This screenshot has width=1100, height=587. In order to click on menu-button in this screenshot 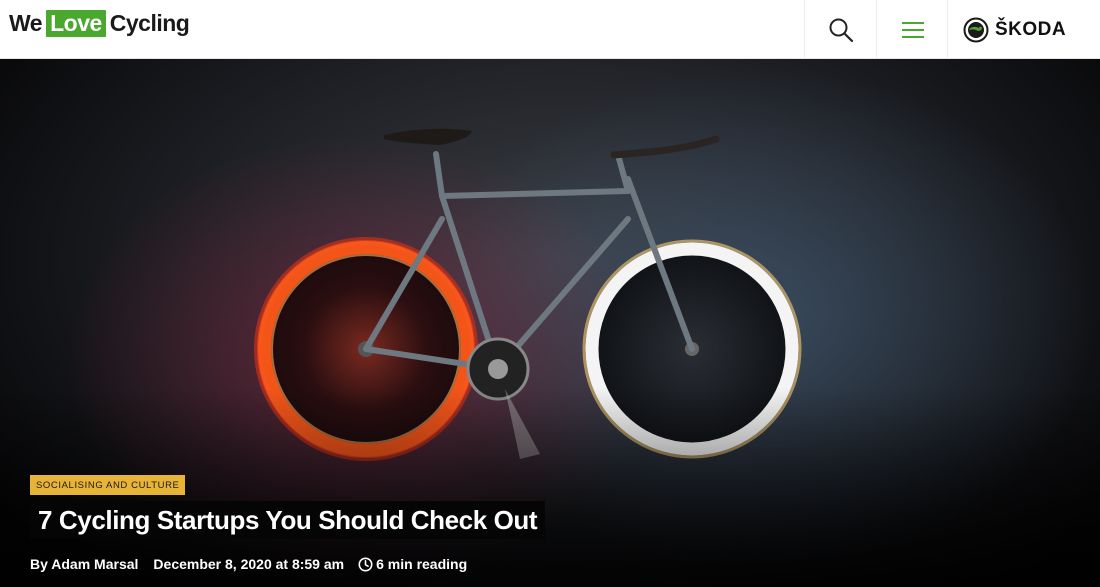, I will do `click(912, 29)`.